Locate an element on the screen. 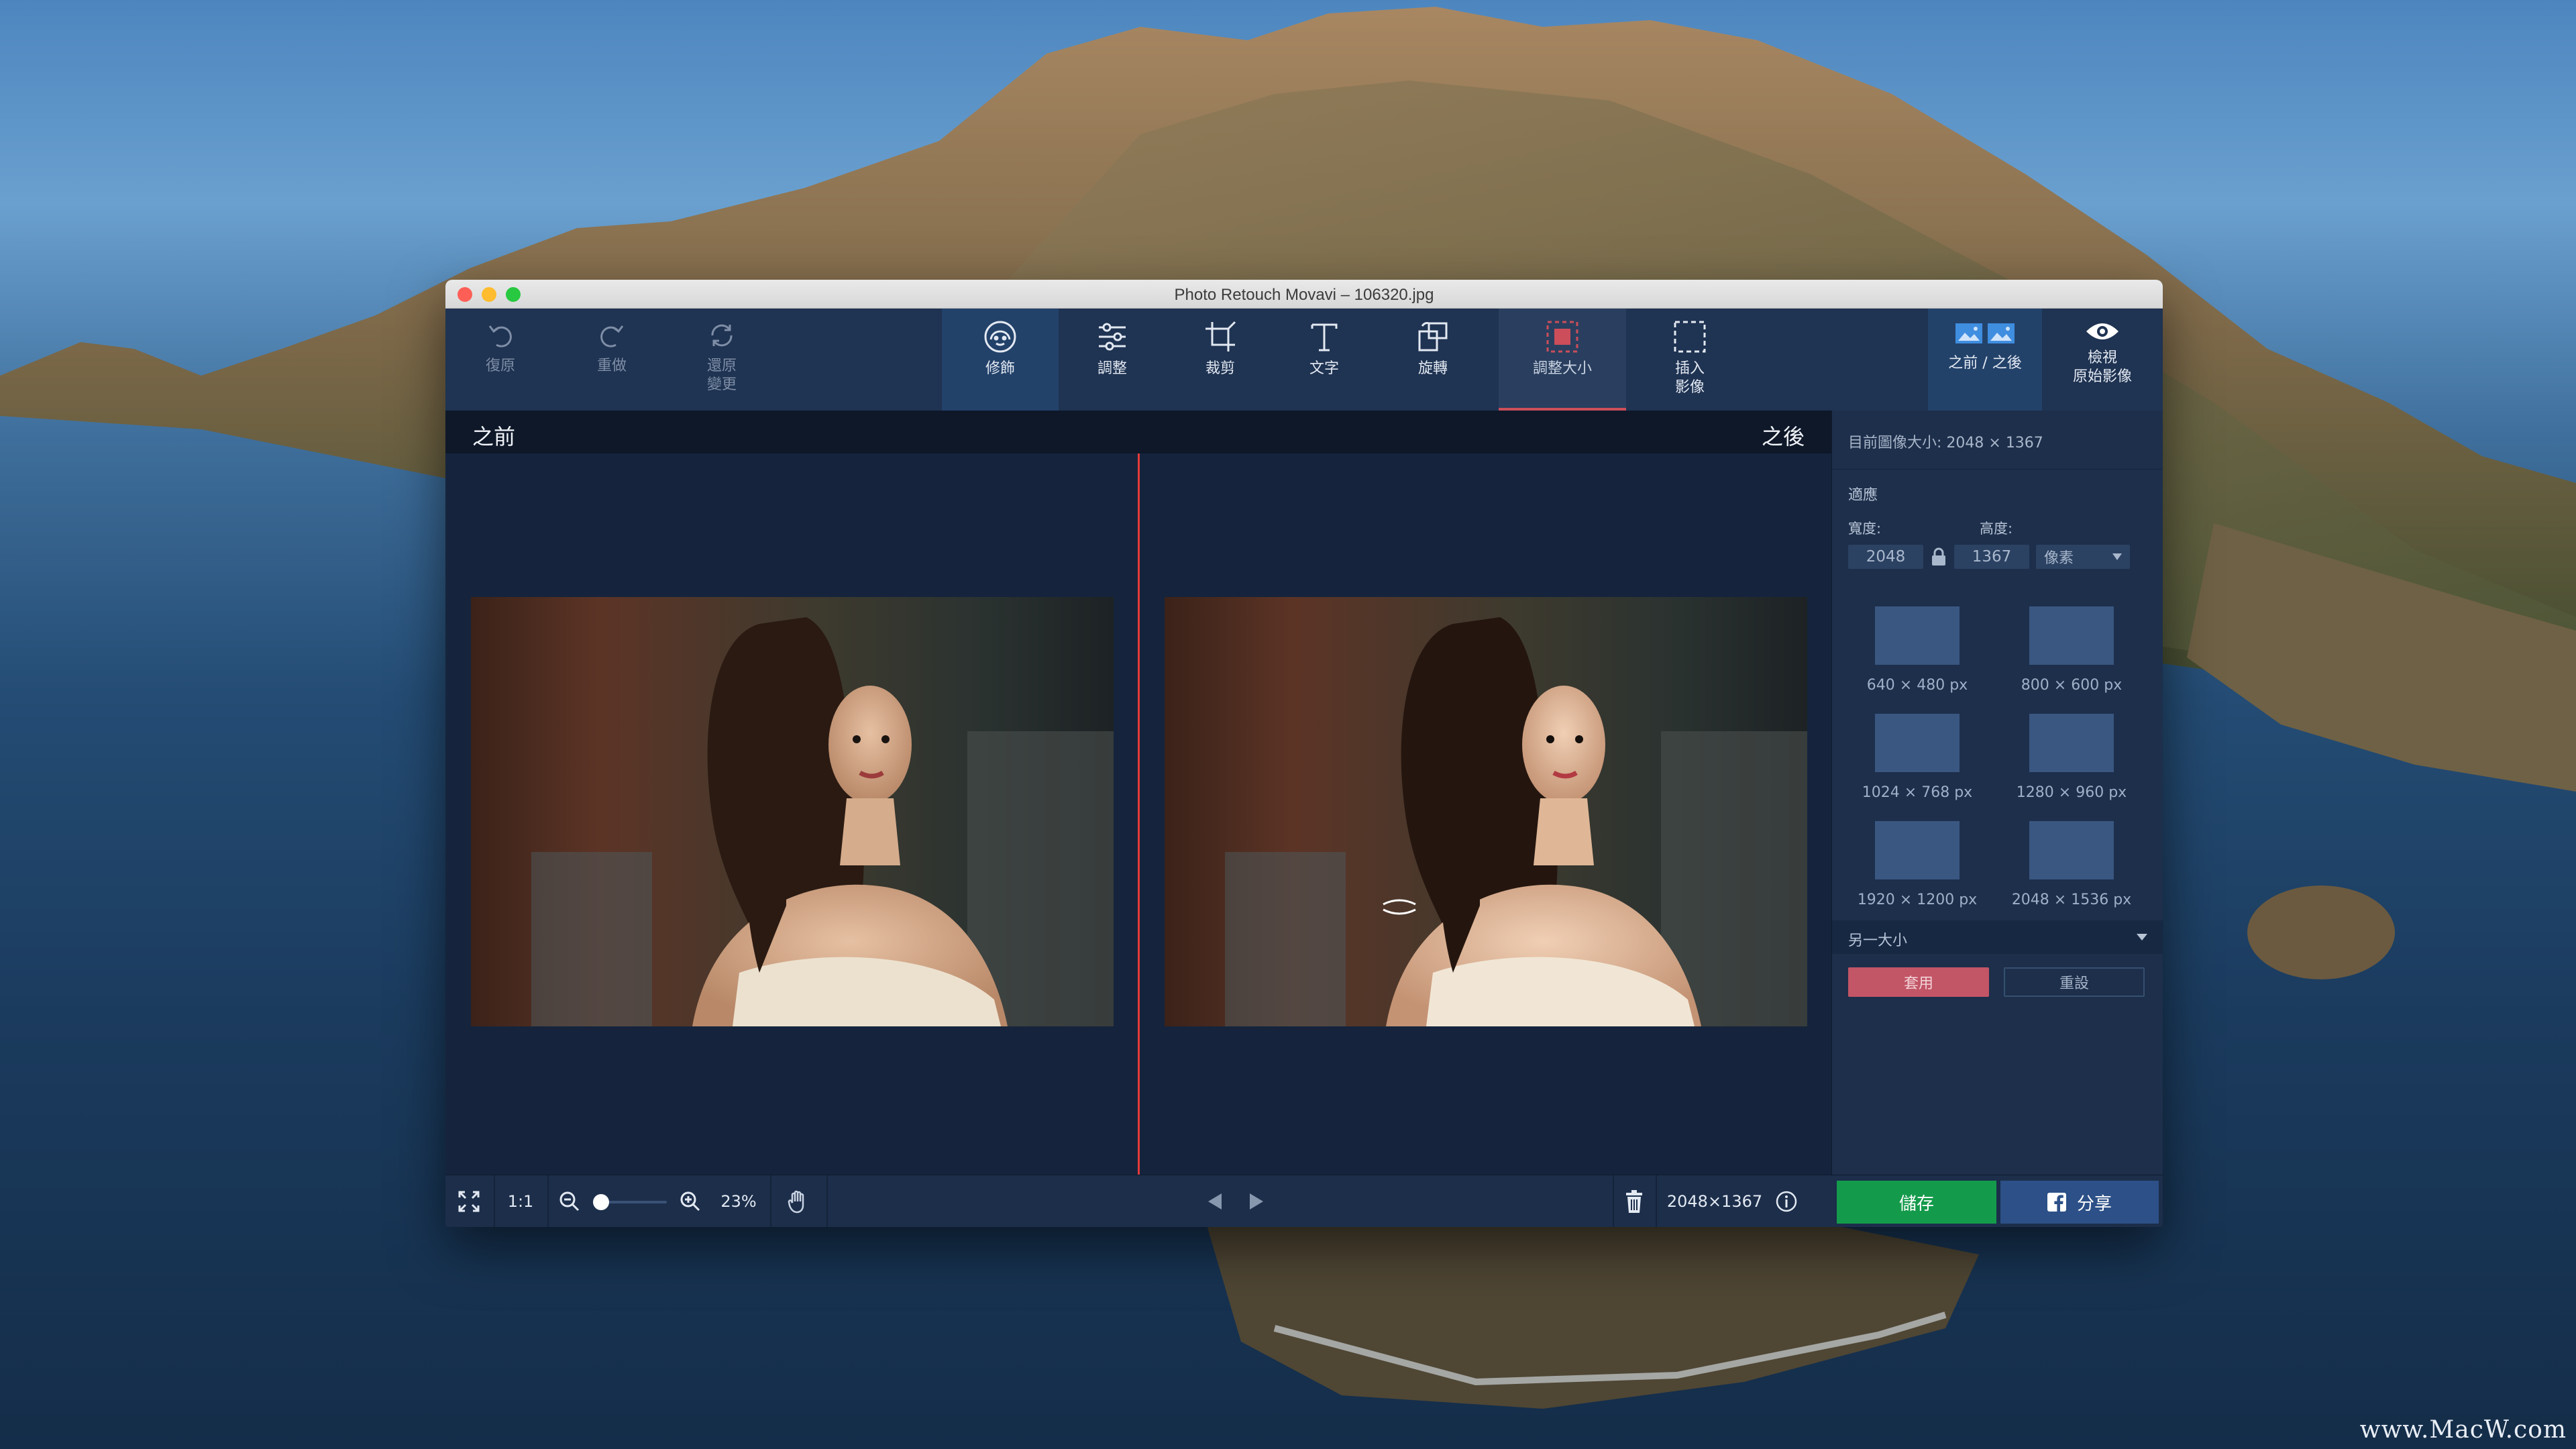 The image size is (2576, 1449). unit-select: 像素 is located at coordinates (2083, 557).